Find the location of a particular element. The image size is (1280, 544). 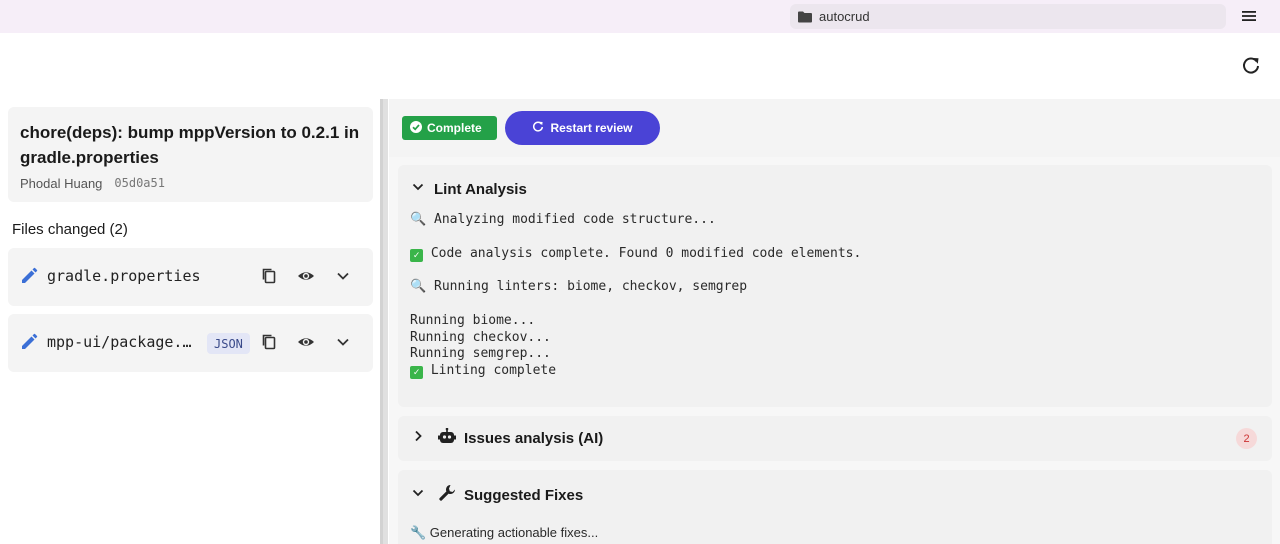

commit-author: Phodal Huang is located at coordinates (61, 183).